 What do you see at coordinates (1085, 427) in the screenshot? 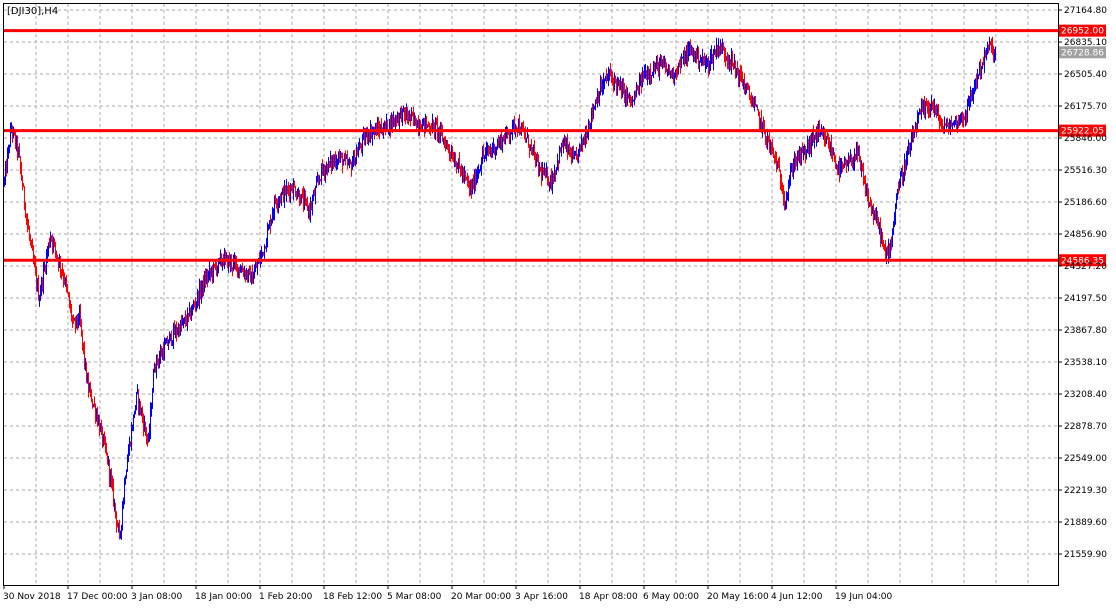
I see `y-tick-label: 22878.70` at bounding box center [1085, 427].